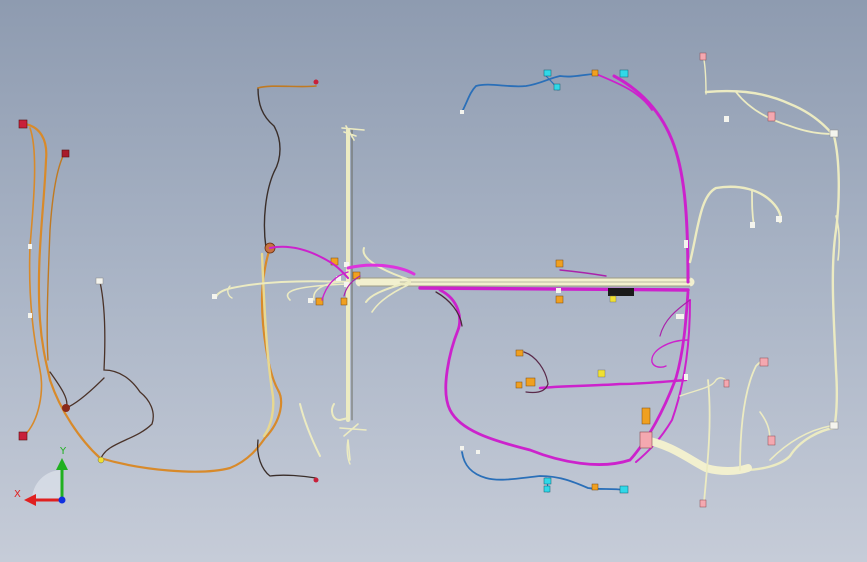 Image resolution: width=867 pixels, height=562 pixels. Describe the element at coordinates (353, 442) in the screenshot. I see `spine-bottom-fan` at that location.